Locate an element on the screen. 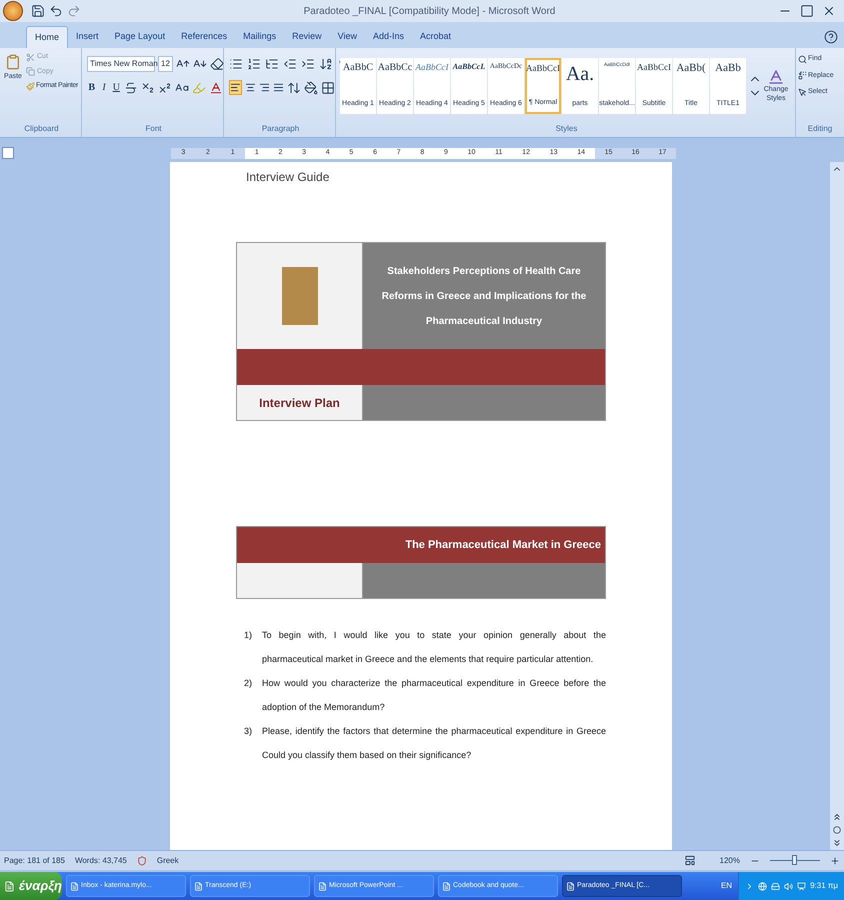 The height and width of the screenshot is (900, 844). close-icon is located at coordinates (829, 11).